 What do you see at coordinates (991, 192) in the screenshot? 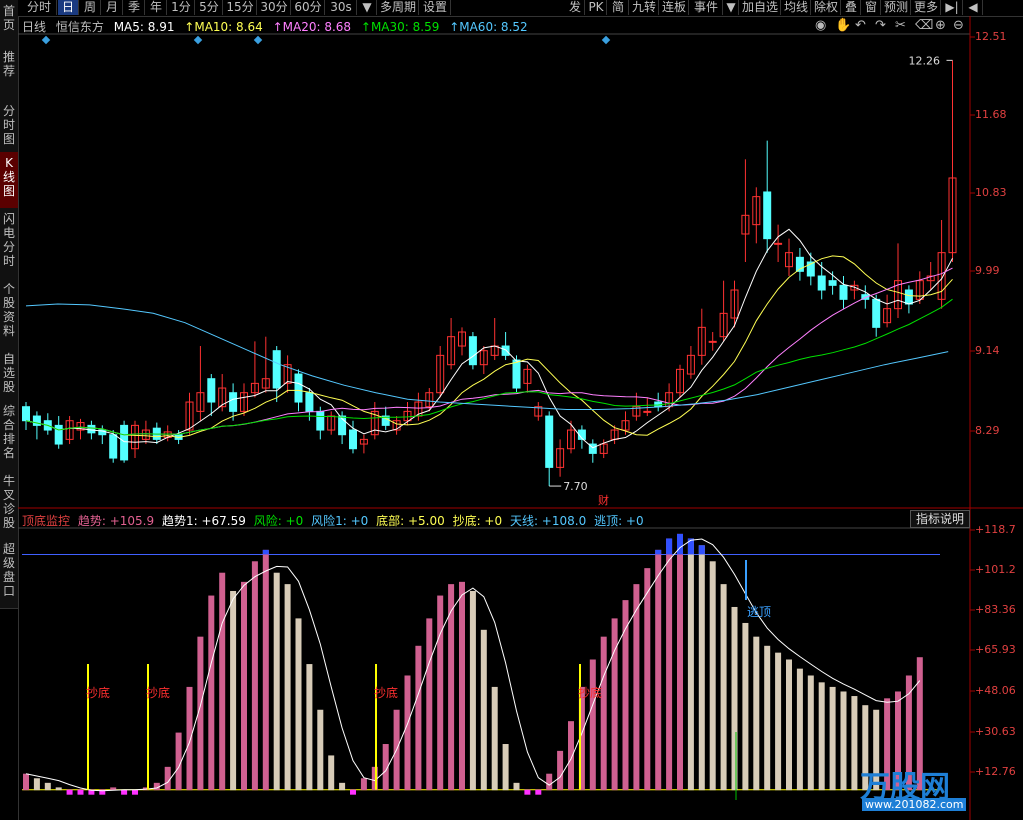
I see `price-tick: 10.83` at bounding box center [991, 192].